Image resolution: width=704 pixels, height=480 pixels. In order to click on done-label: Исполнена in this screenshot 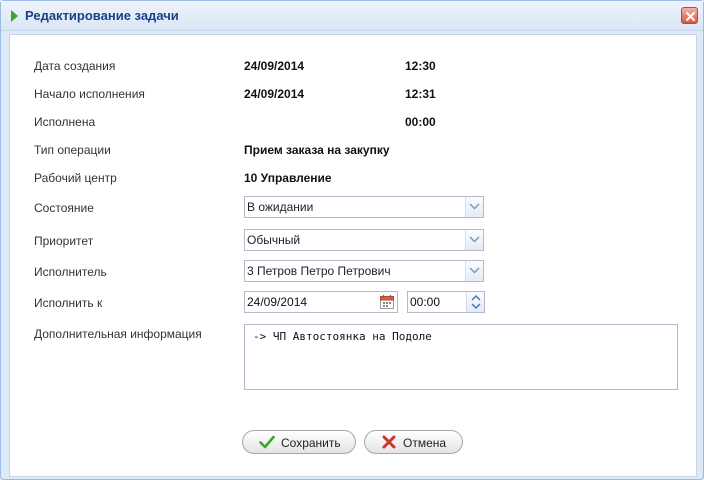, I will do `click(65, 122)`.